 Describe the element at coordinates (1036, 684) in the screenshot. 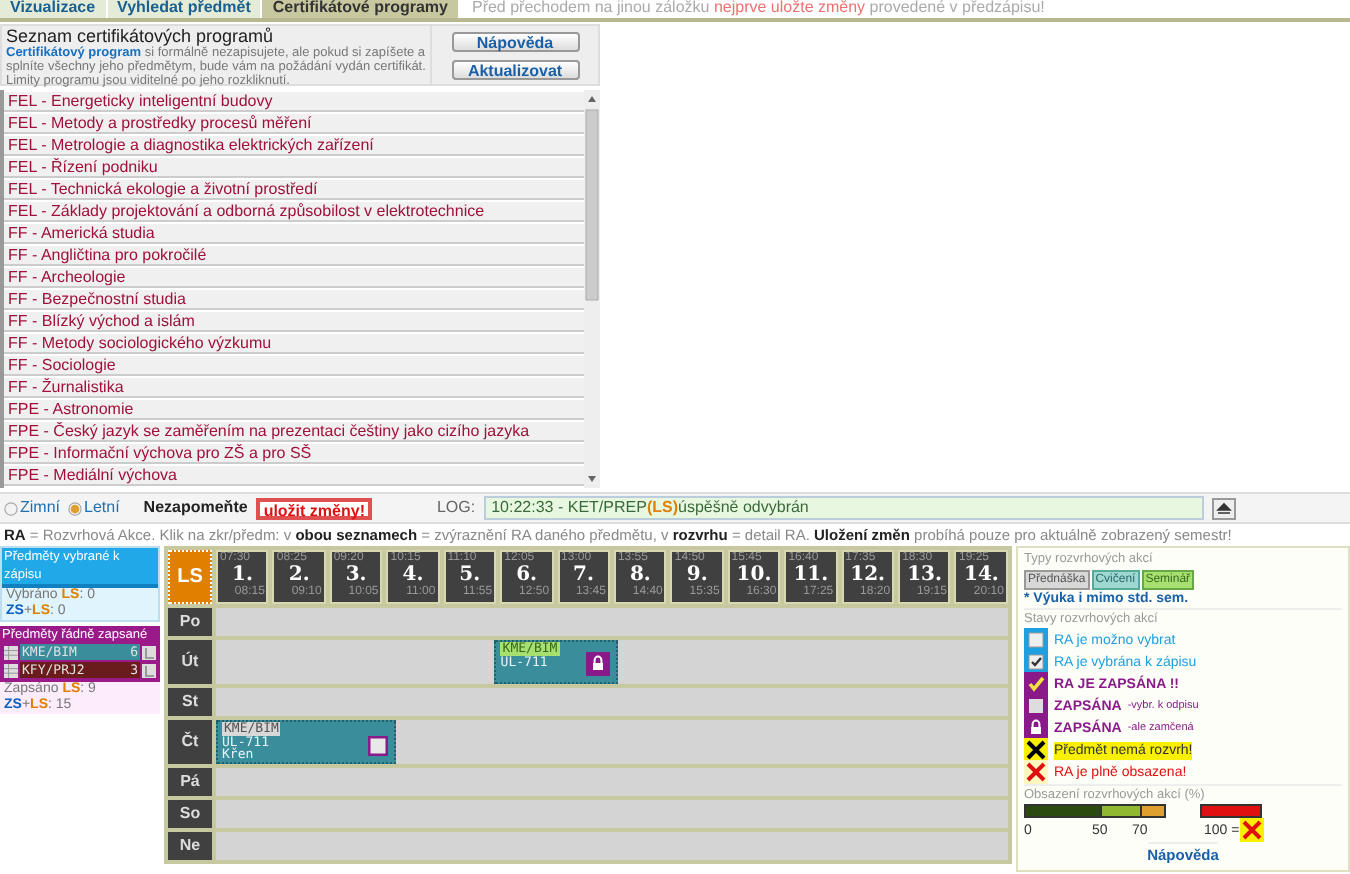

I see `checkmark-icon` at that location.